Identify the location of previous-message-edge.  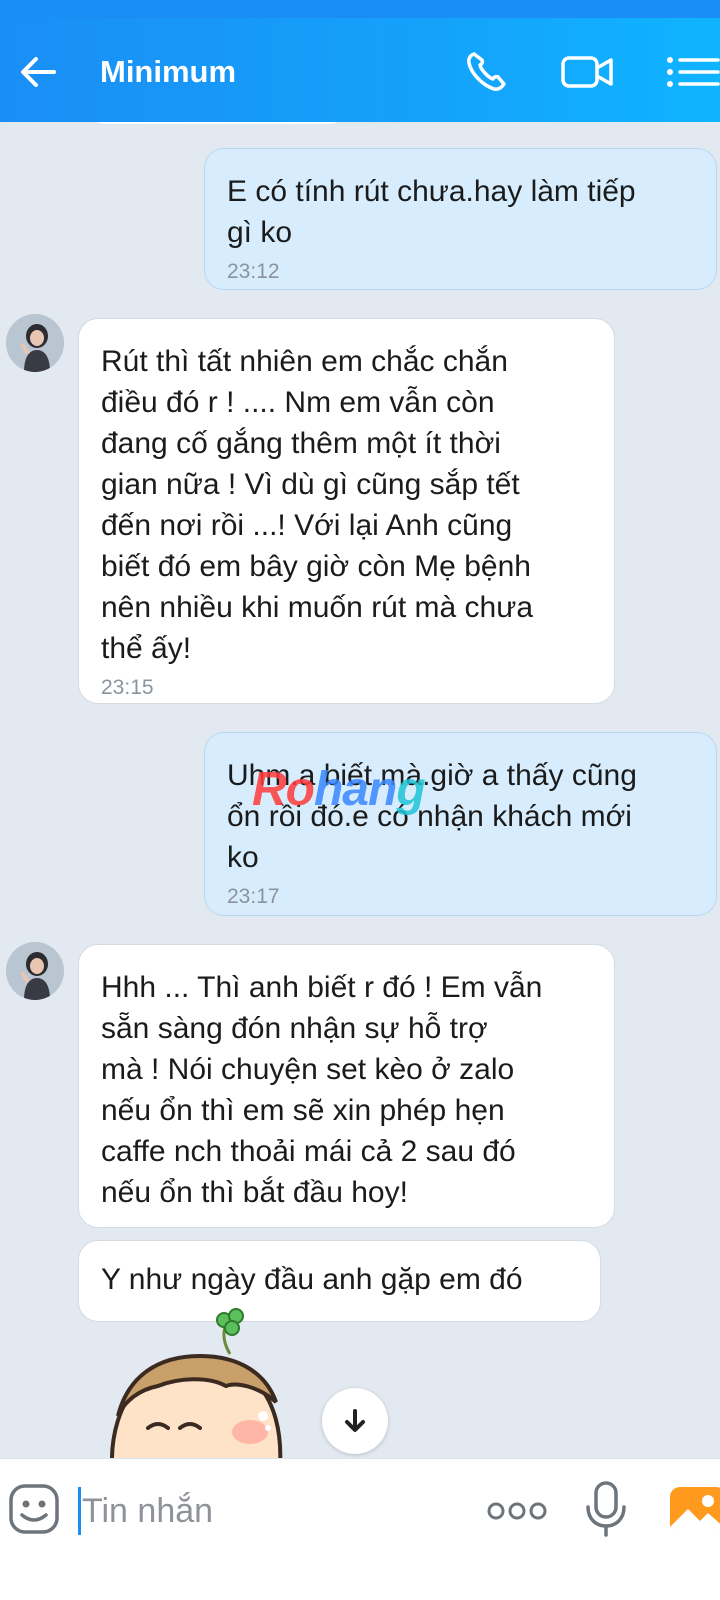
(217, 123).